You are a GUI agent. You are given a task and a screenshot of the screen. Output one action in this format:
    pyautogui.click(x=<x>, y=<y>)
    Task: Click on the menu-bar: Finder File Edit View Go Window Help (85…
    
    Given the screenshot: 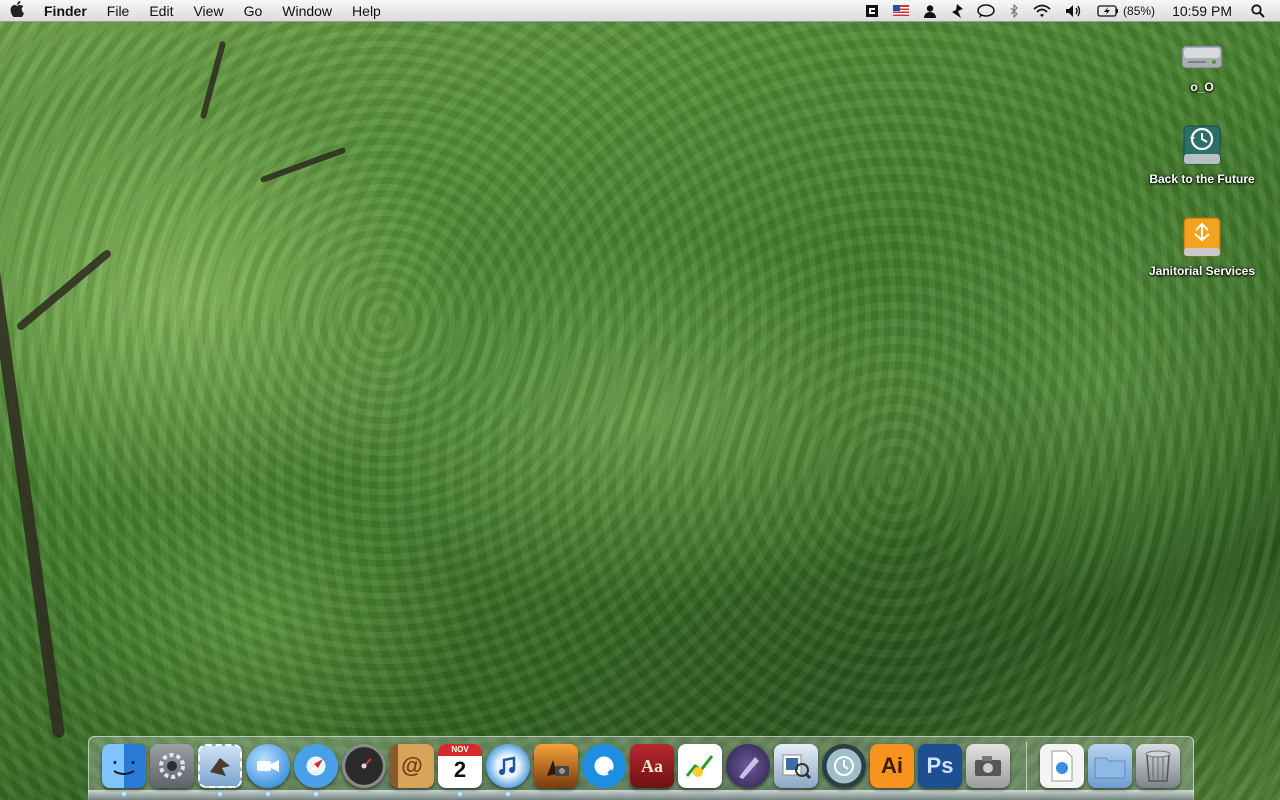 What is the action you would take?
    pyautogui.click(x=640, y=11)
    